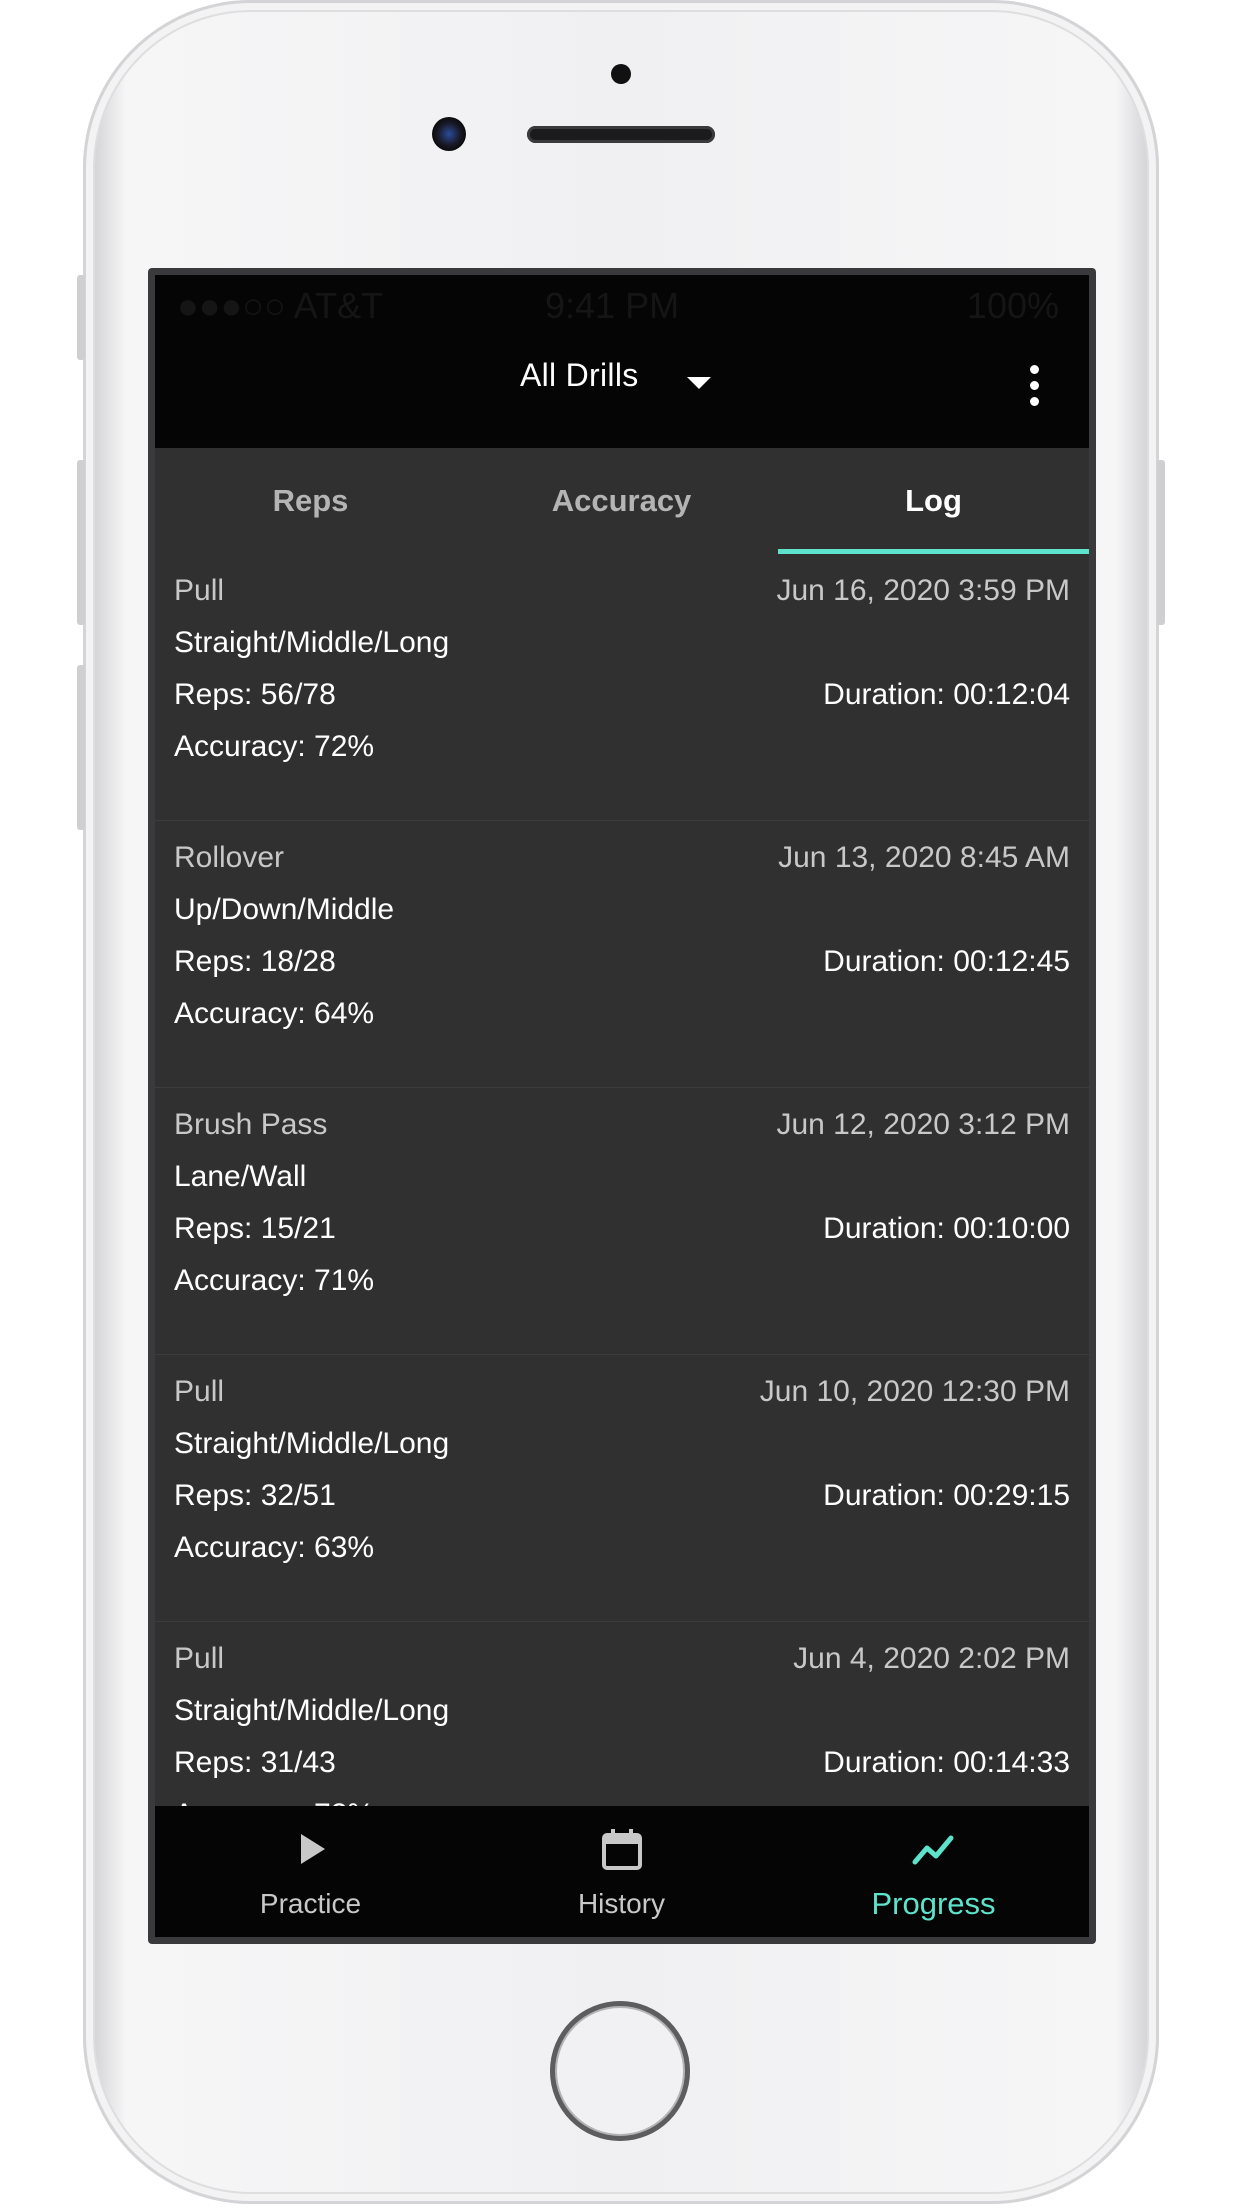 The width and height of the screenshot is (1242, 2208). Describe the element at coordinates (449, 134) in the screenshot. I see `front-camera` at that location.